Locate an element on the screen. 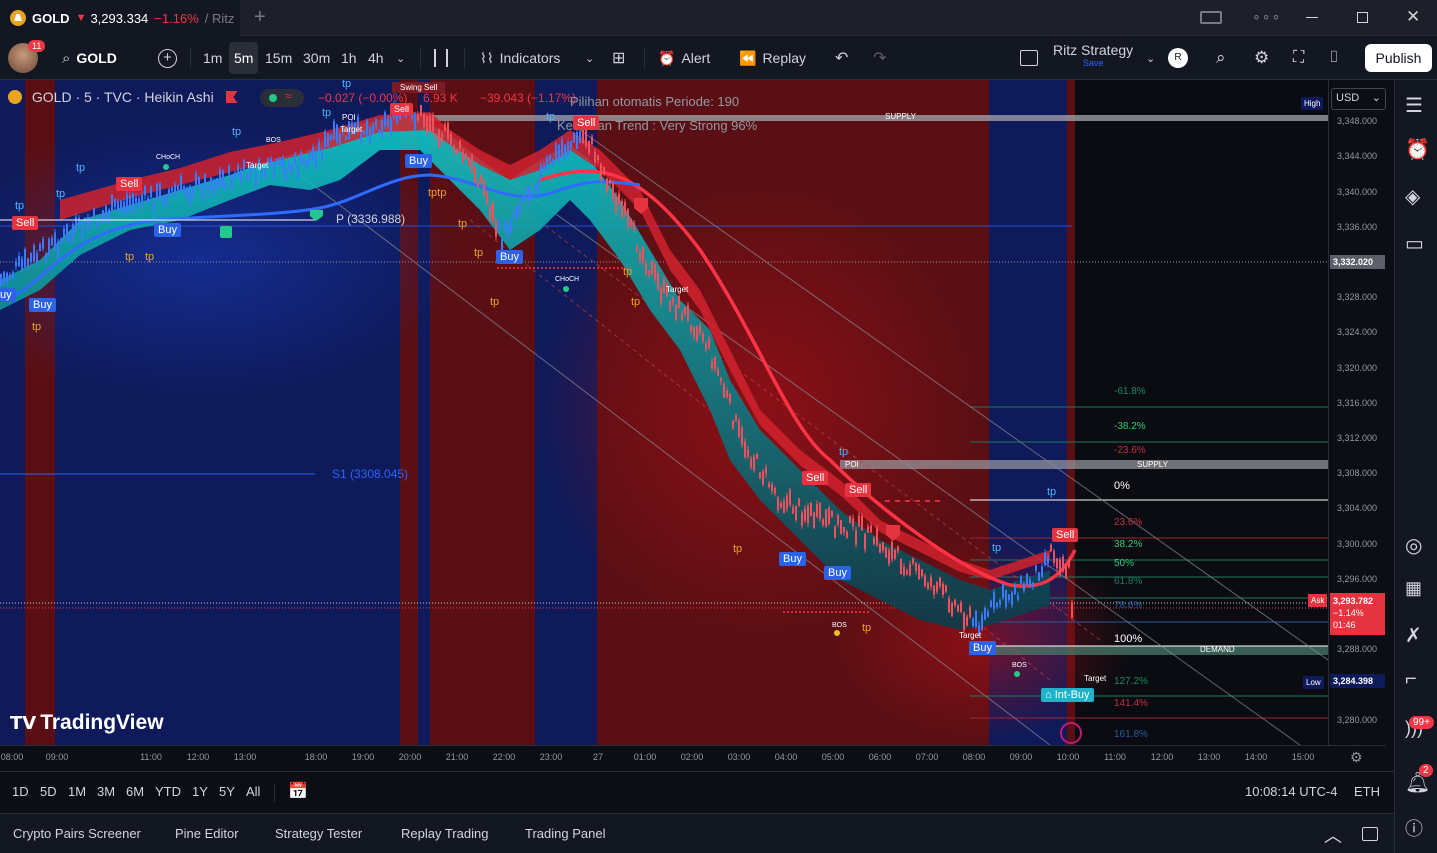 This screenshot has width=1437, height=853. compare-button: + is located at coordinates (167, 58).